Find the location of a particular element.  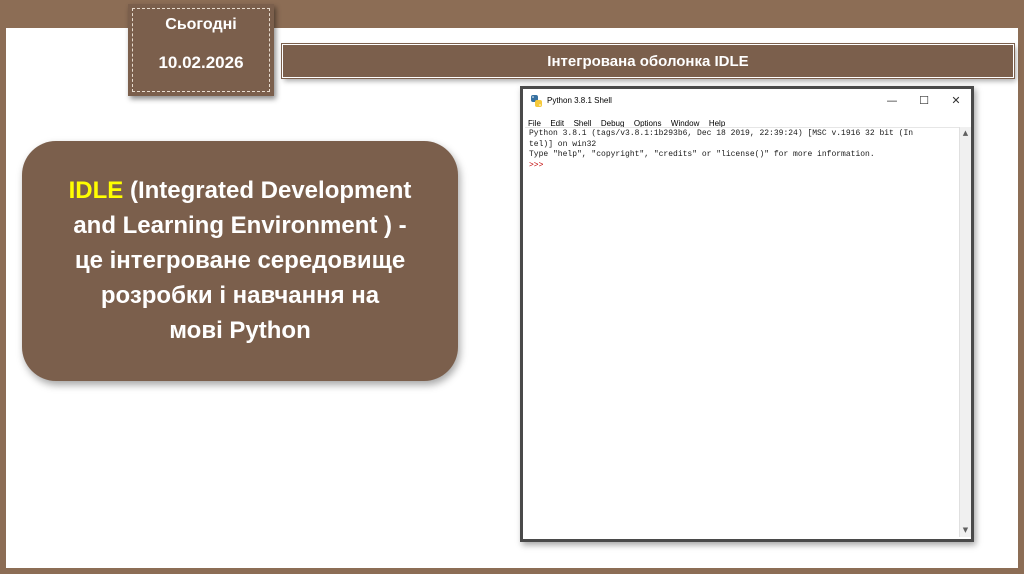

slide-title: Інтегрована оболонка IDLE is located at coordinates (648, 61).